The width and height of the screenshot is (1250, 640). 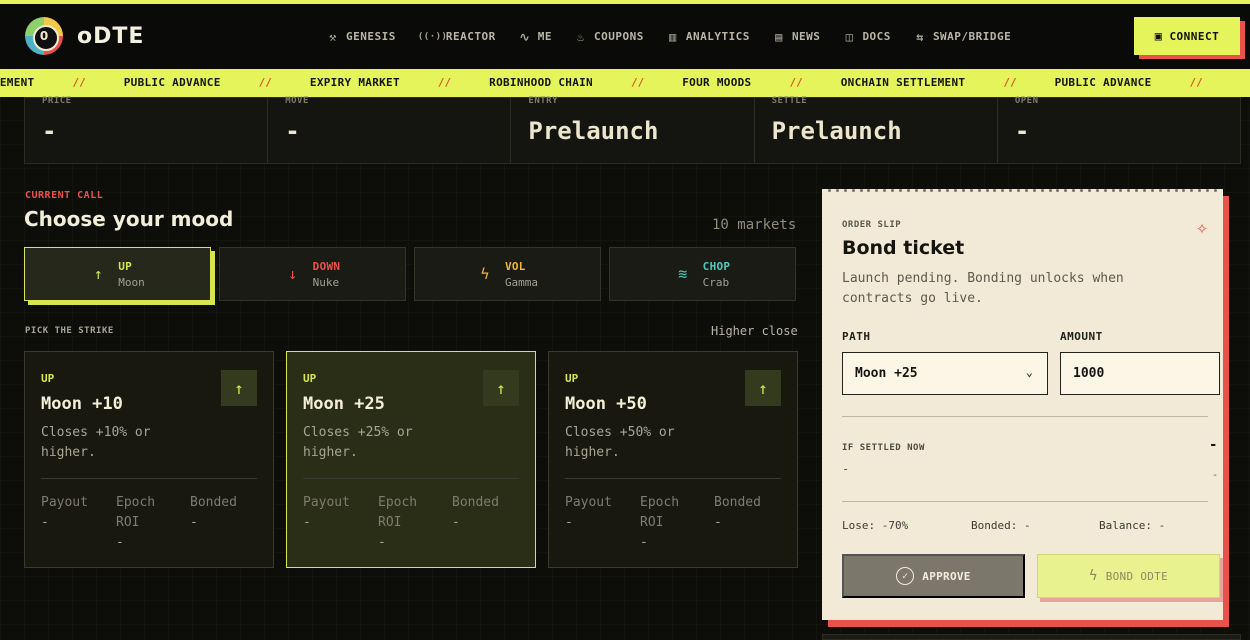 I want to click on ticker-item: EXPIRY MARKET, so click(x=354, y=82).